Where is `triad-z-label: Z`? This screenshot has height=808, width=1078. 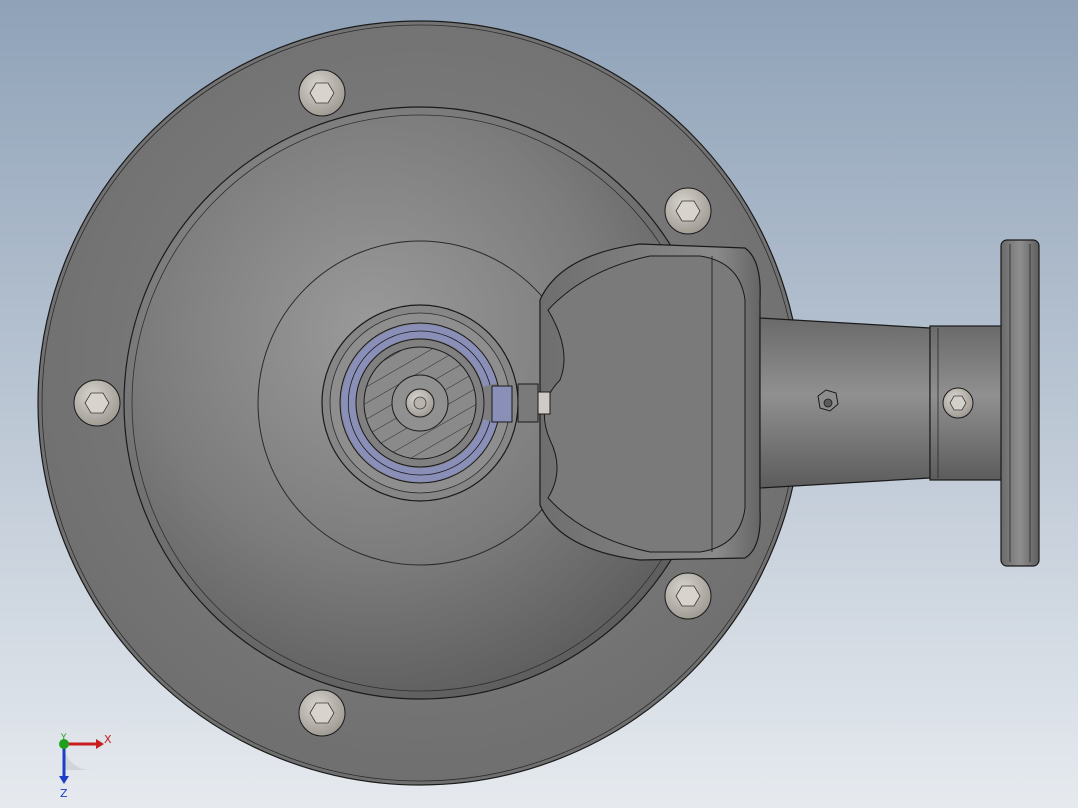
triad-z-label: Z is located at coordinates (64, 793).